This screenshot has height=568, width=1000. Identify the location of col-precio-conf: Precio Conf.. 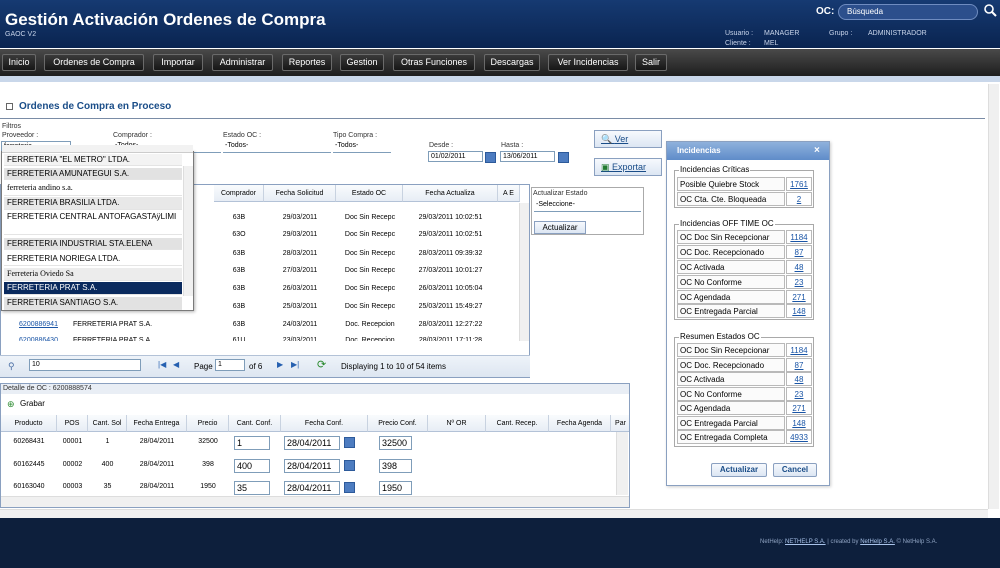
(398, 423).